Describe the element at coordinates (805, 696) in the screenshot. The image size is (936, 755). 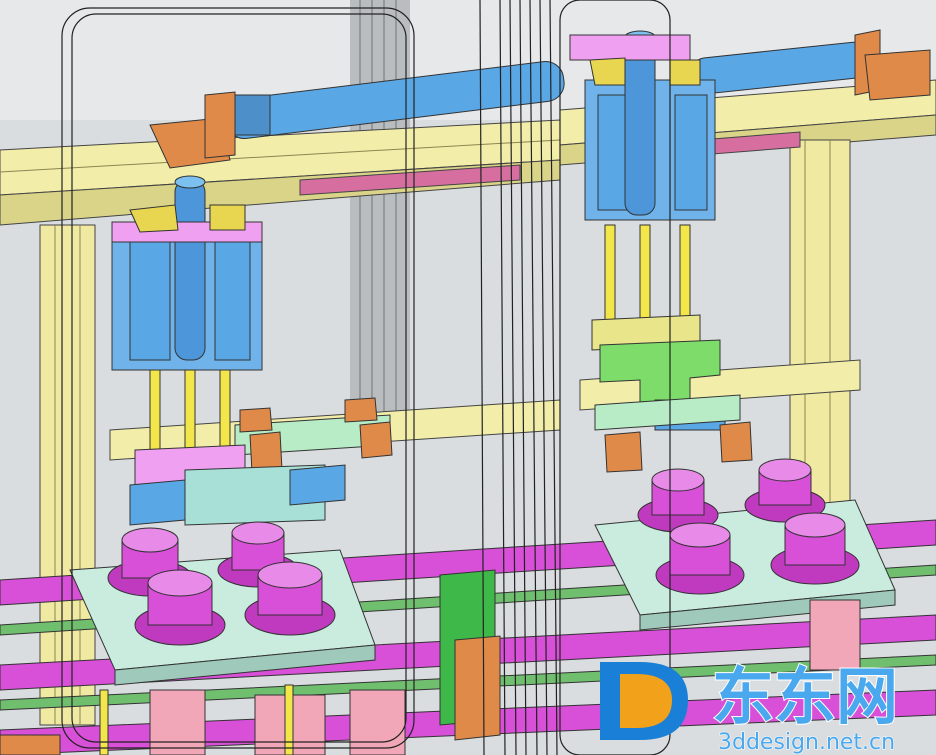
I see `watermark-brand-text: 东东网` at that location.